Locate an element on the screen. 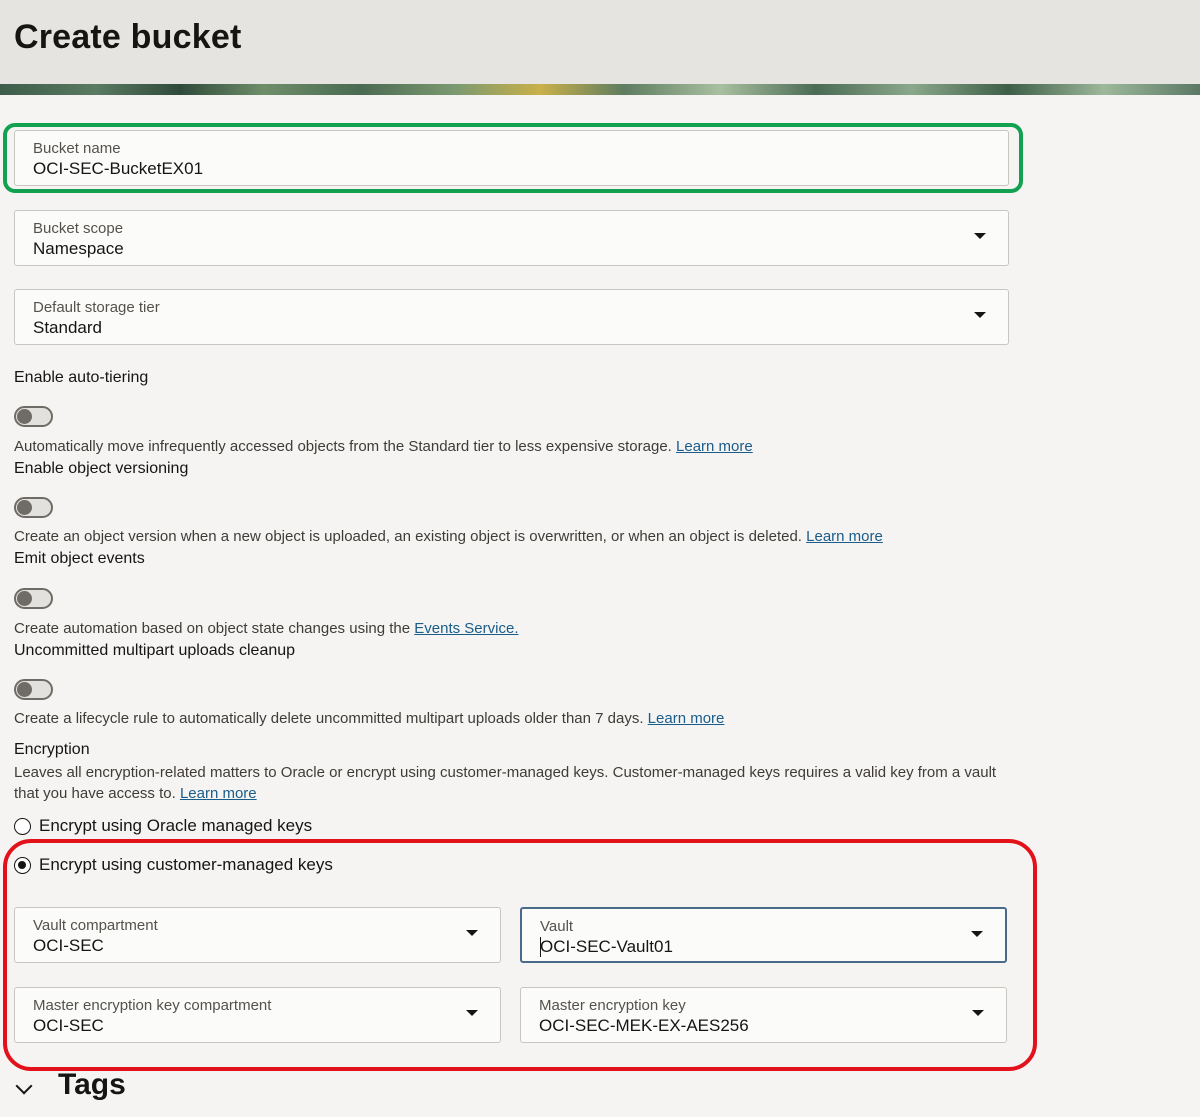 The width and height of the screenshot is (1200, 1117). oracle-keys-radio is located at coordinates (22, 826).